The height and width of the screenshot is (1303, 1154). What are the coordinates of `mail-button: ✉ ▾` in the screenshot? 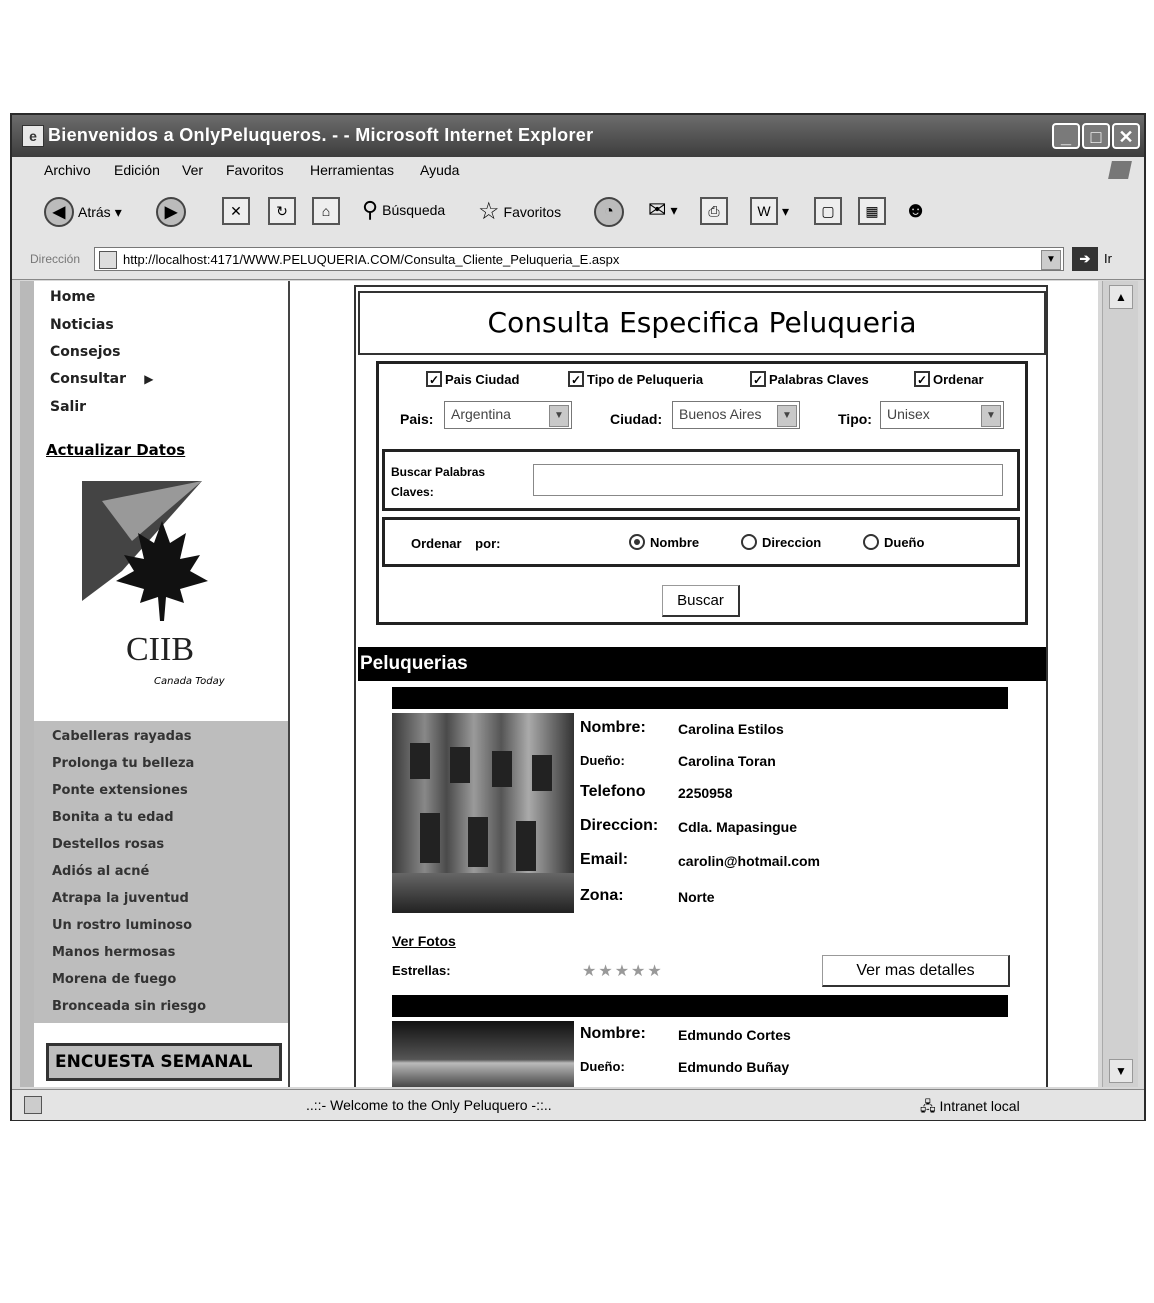 It's located at (662, 210).